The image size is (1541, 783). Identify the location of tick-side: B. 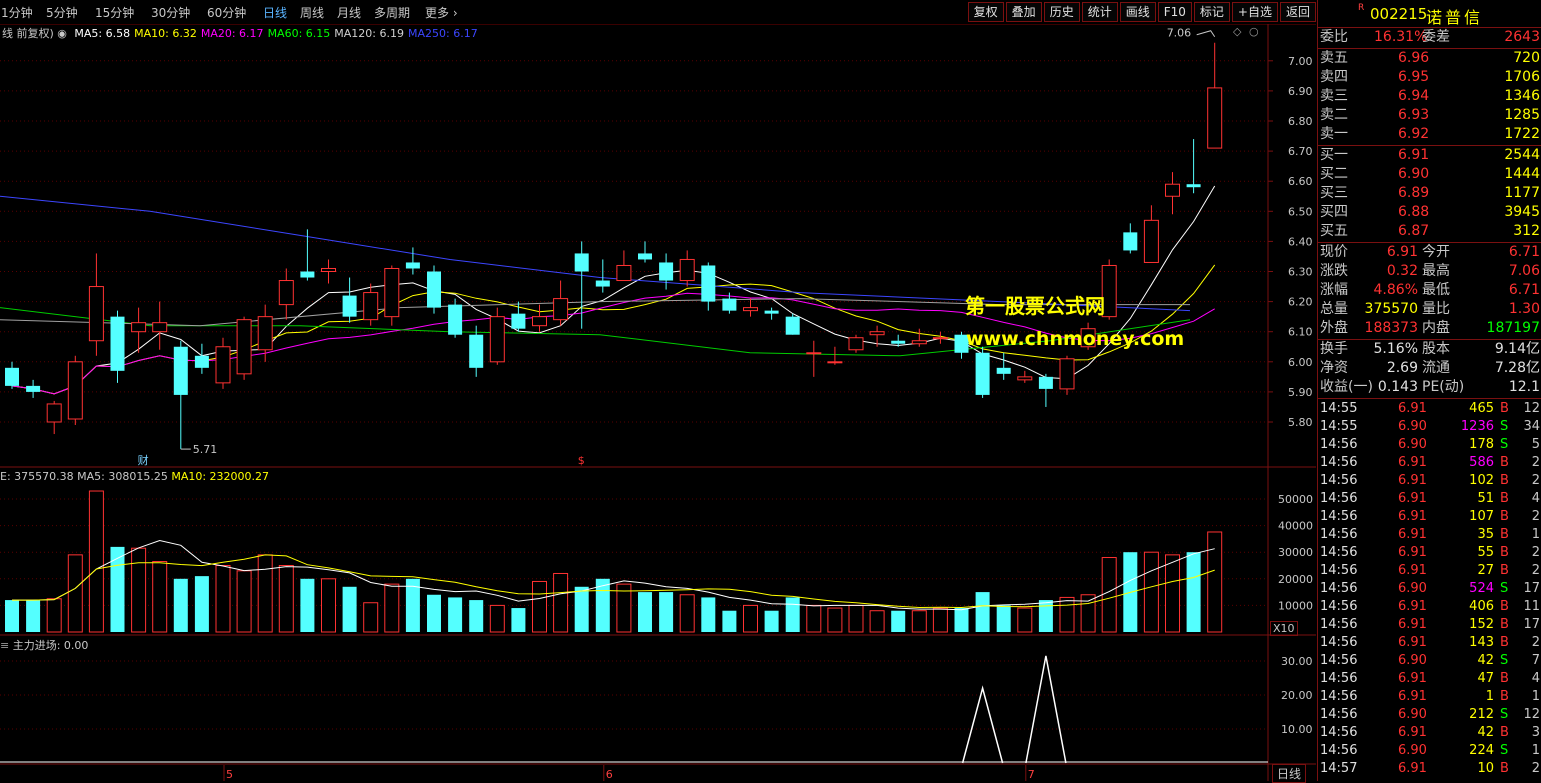
(1504, 480).